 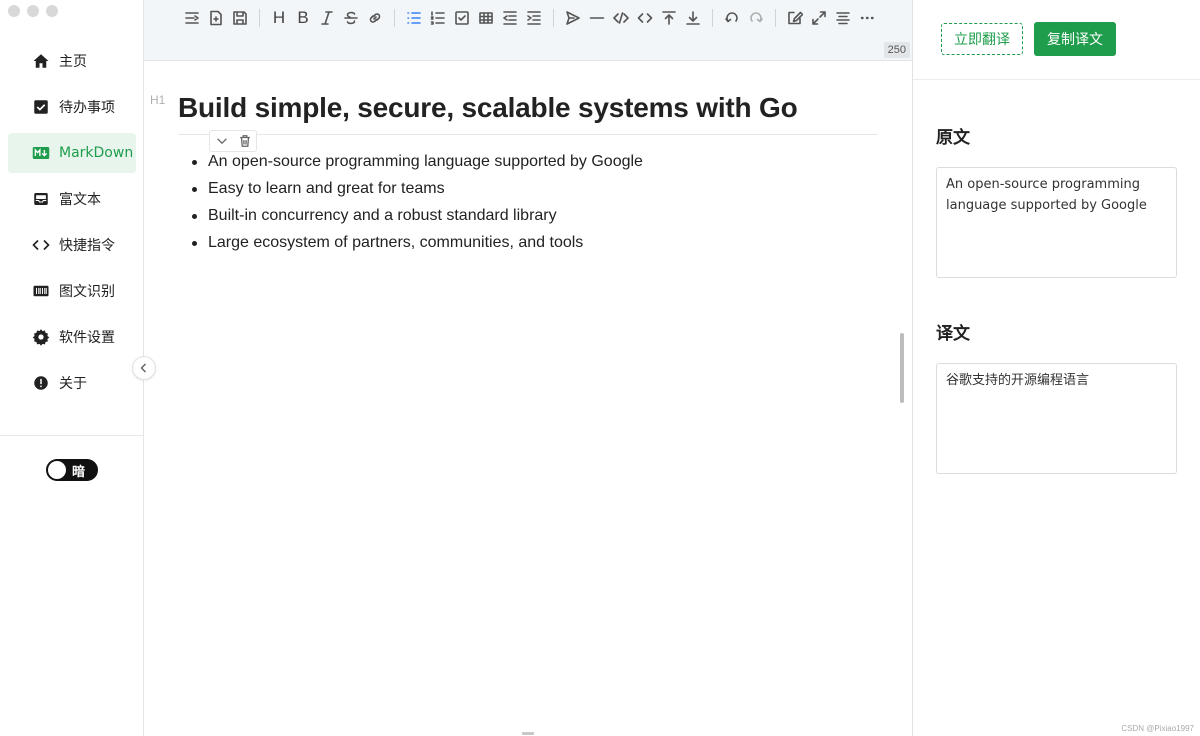 I want to click on import-file-icon, so click(x=216, y=18).